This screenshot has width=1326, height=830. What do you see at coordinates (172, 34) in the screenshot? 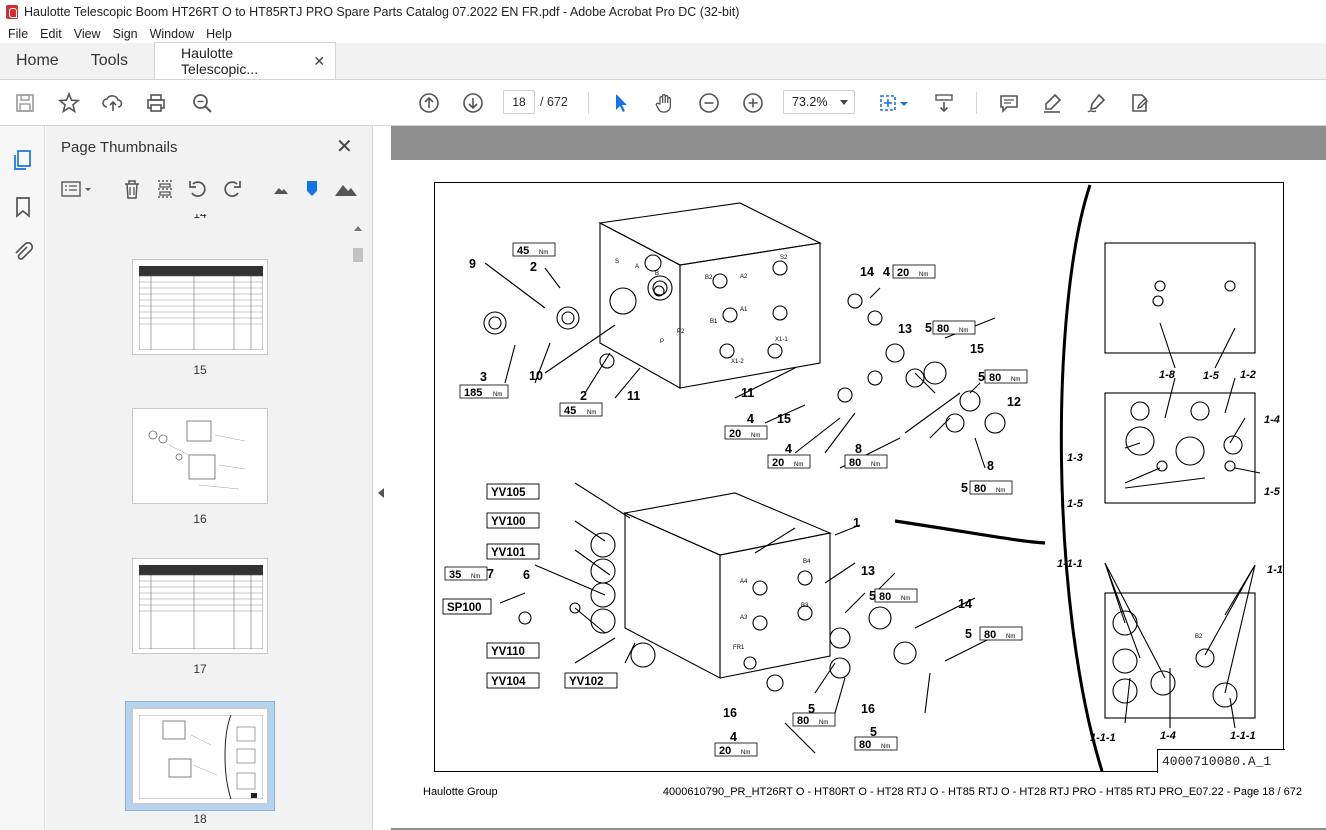
I see `menu-window: Window` at bounding box center [172, 34].